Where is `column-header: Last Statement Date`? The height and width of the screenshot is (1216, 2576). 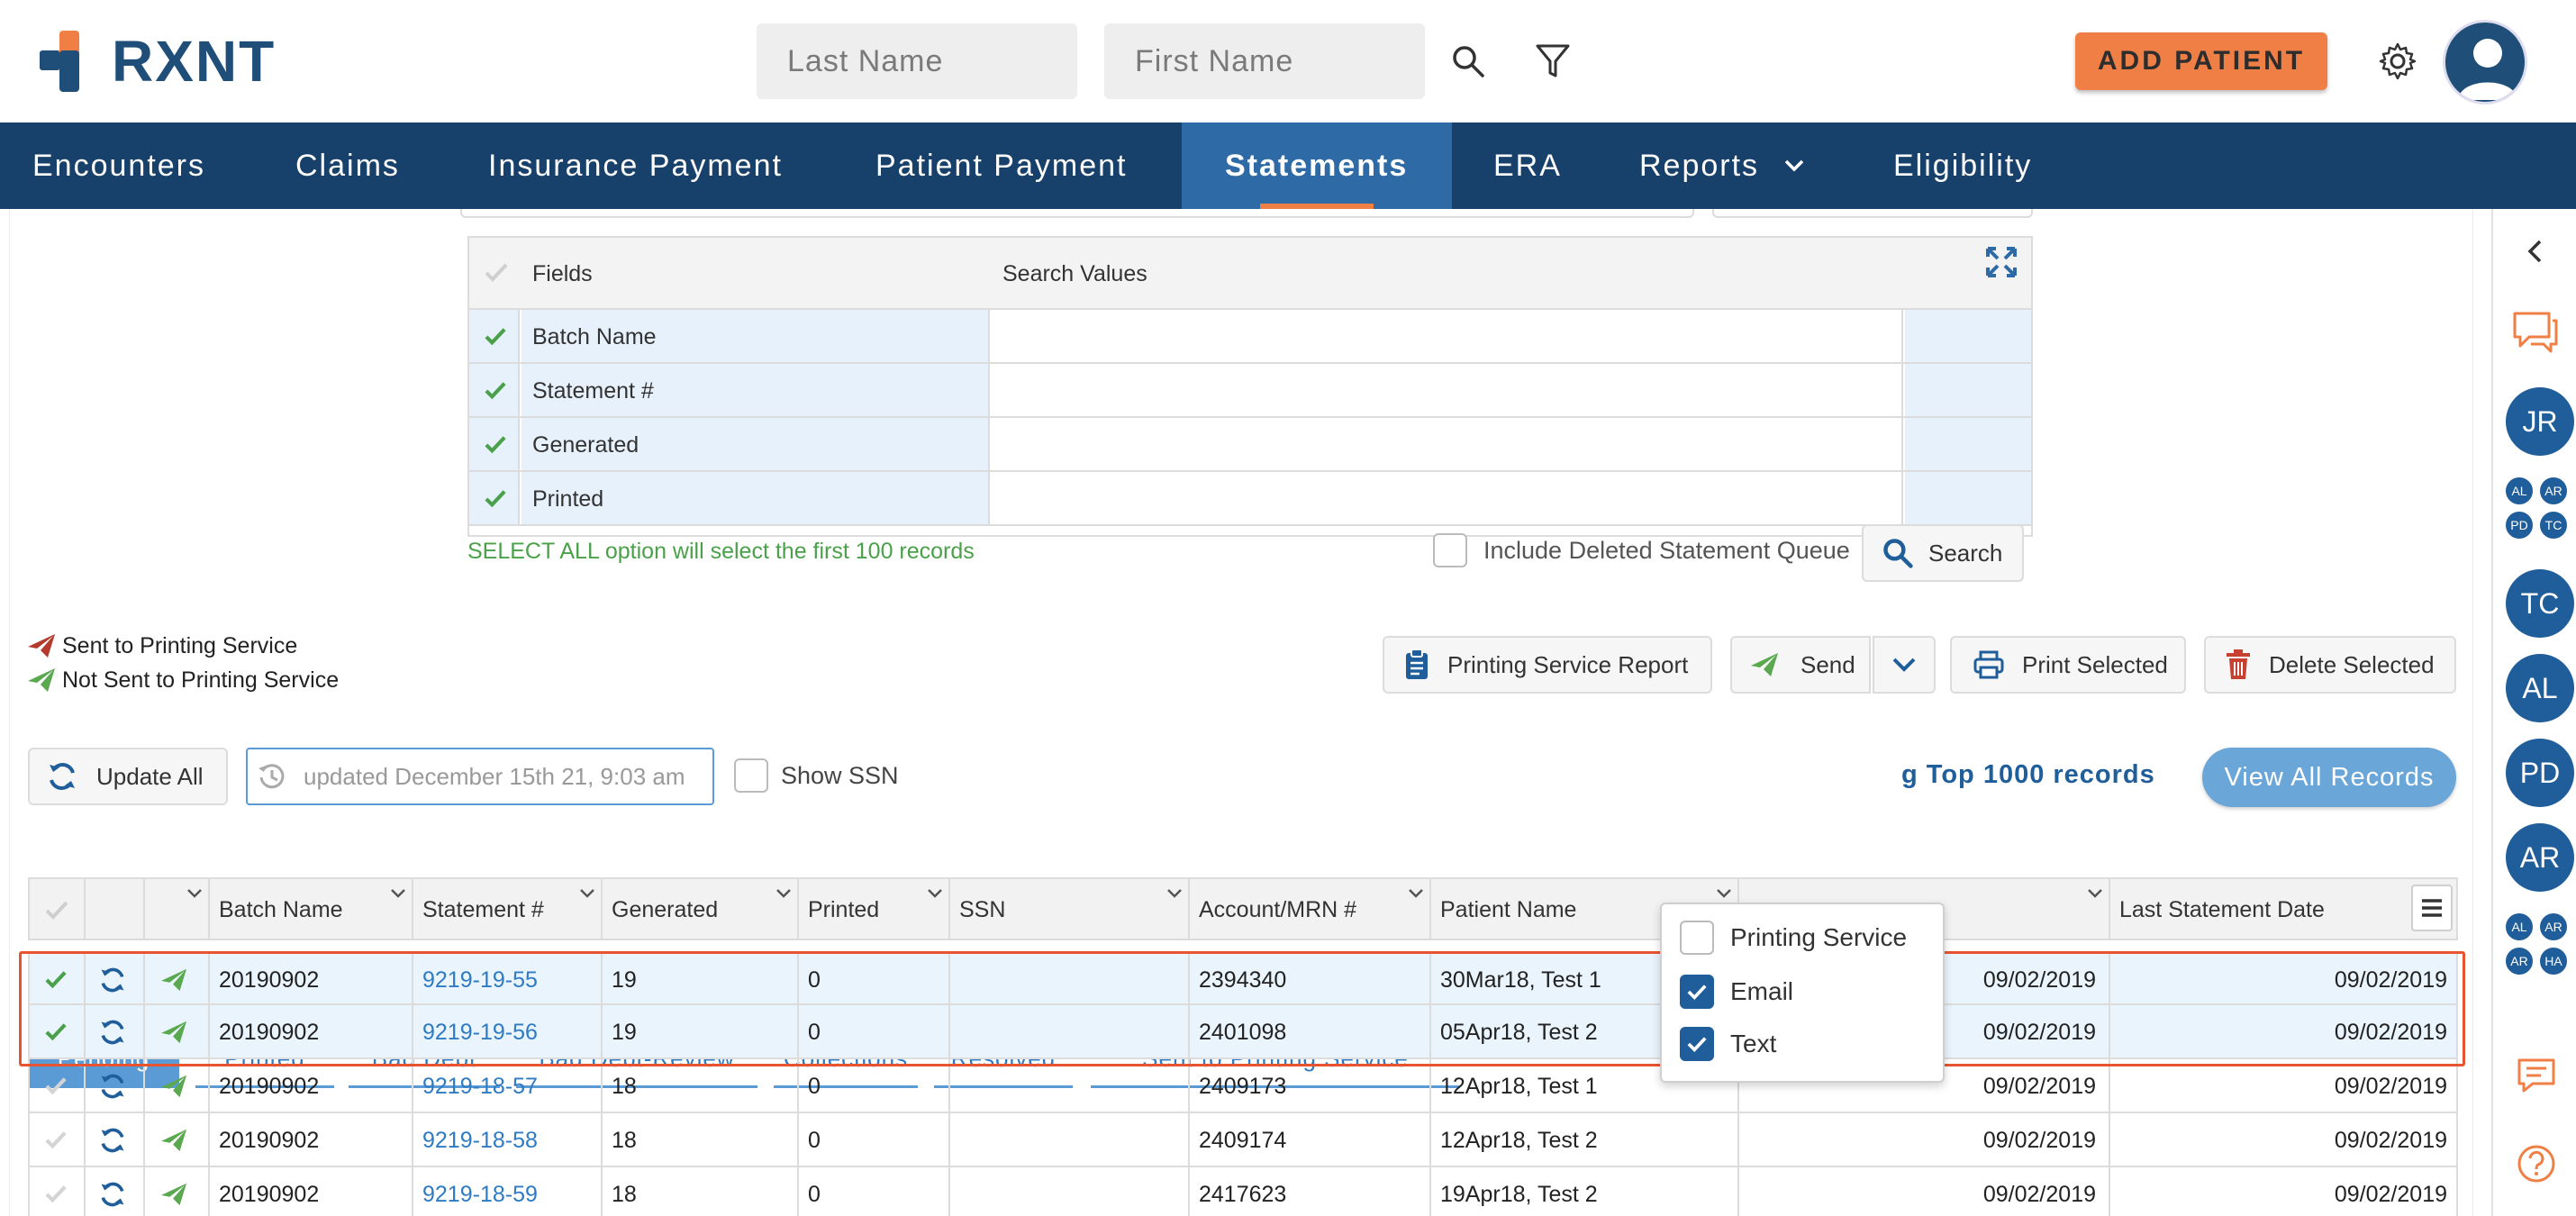 column-header: Last Statement Date is located at coordinates (2222, 910).